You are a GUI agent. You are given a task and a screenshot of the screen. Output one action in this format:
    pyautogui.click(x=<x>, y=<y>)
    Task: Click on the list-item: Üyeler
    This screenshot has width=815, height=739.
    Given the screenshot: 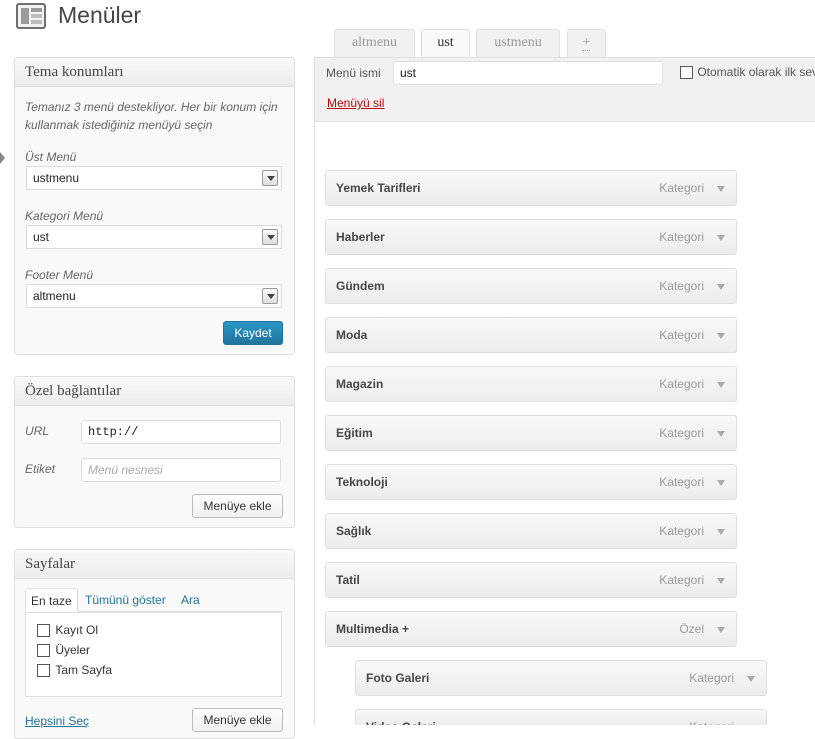 What is the action you would take?
    pyautogui.click(x=63, y=650)
    